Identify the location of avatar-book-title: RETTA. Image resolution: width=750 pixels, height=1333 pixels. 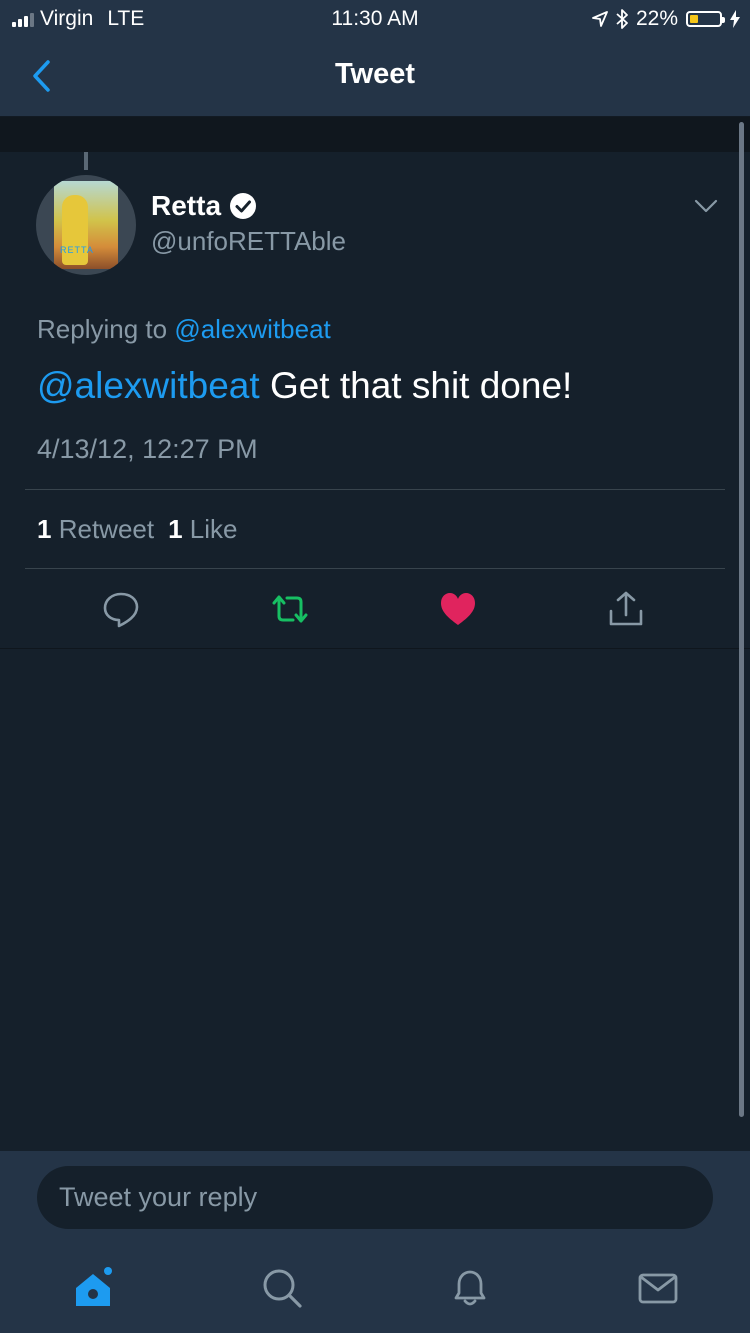
(77, 250).